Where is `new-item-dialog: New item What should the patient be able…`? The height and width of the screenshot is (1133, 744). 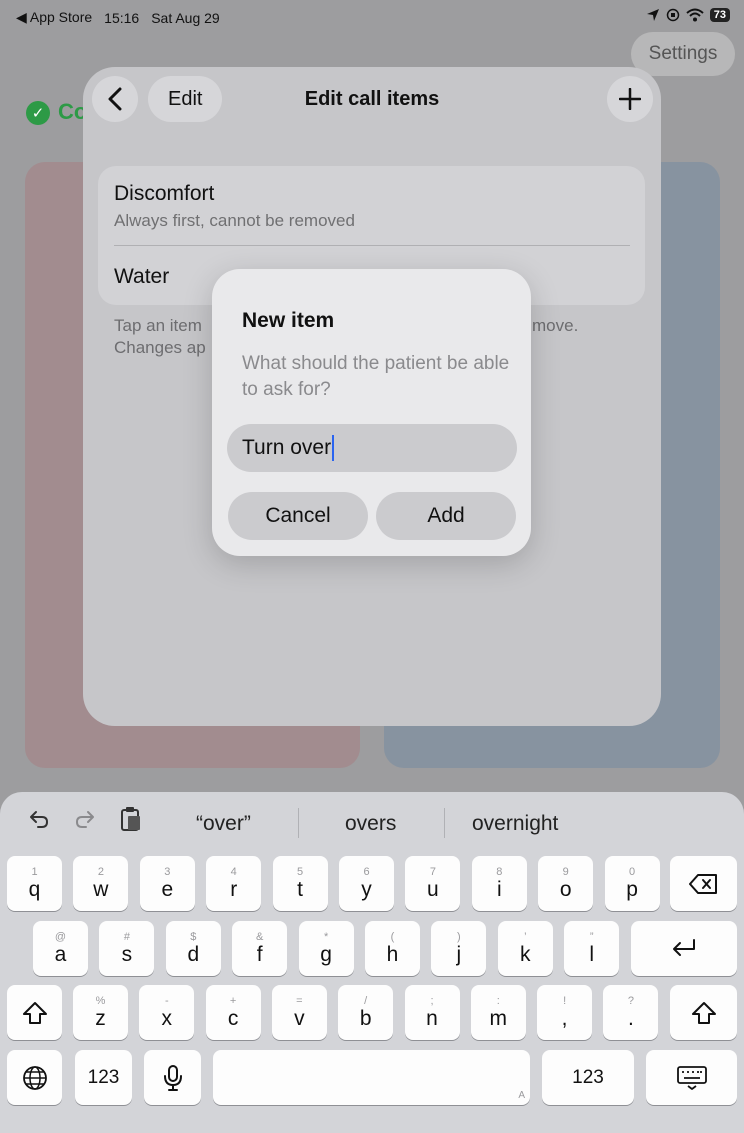 new-item-dialog: New item What should the patient be able… is located at coordinates (371, 412).